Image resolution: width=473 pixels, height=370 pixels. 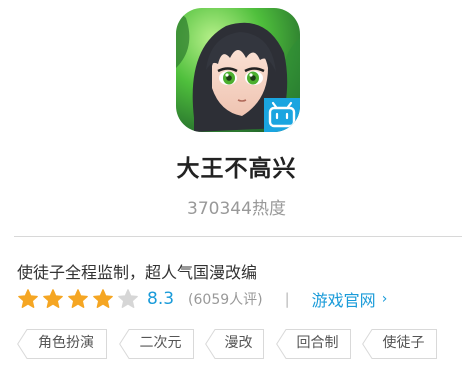 I want to click on rating-count: (6059人评), so click(x=225, y=300).